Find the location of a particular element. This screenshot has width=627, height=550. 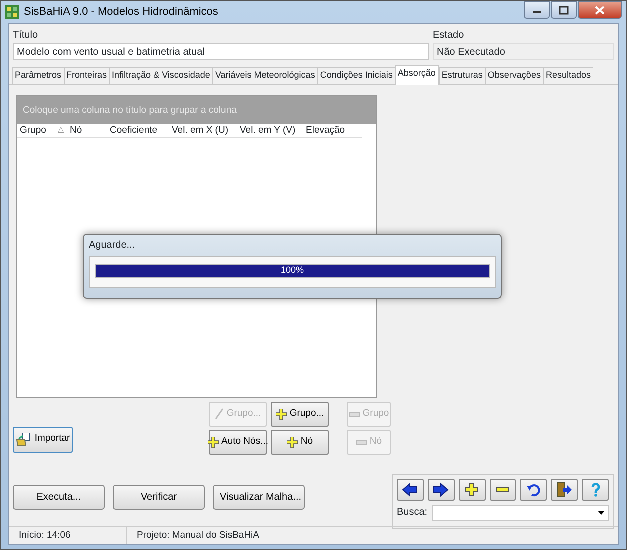

column-header: Vel. em X (U) is located at coordinates (203, 130).